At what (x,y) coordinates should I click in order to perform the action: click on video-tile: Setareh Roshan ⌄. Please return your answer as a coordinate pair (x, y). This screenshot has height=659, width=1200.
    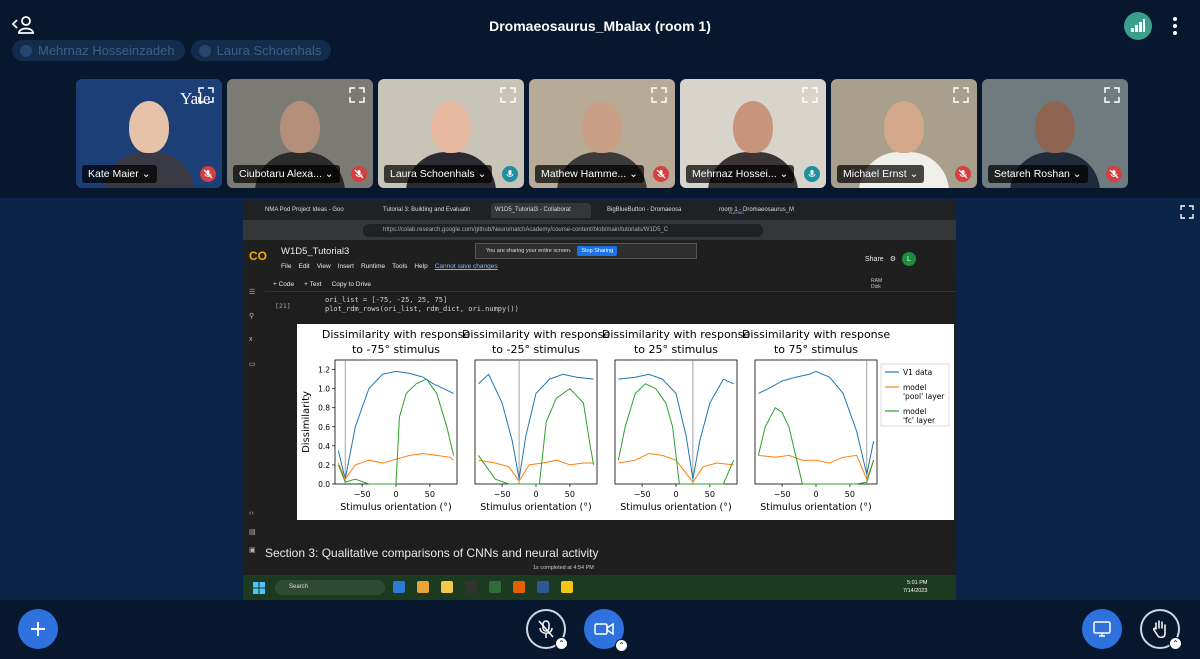
    Looking at the image, I should click on (1055, 133).